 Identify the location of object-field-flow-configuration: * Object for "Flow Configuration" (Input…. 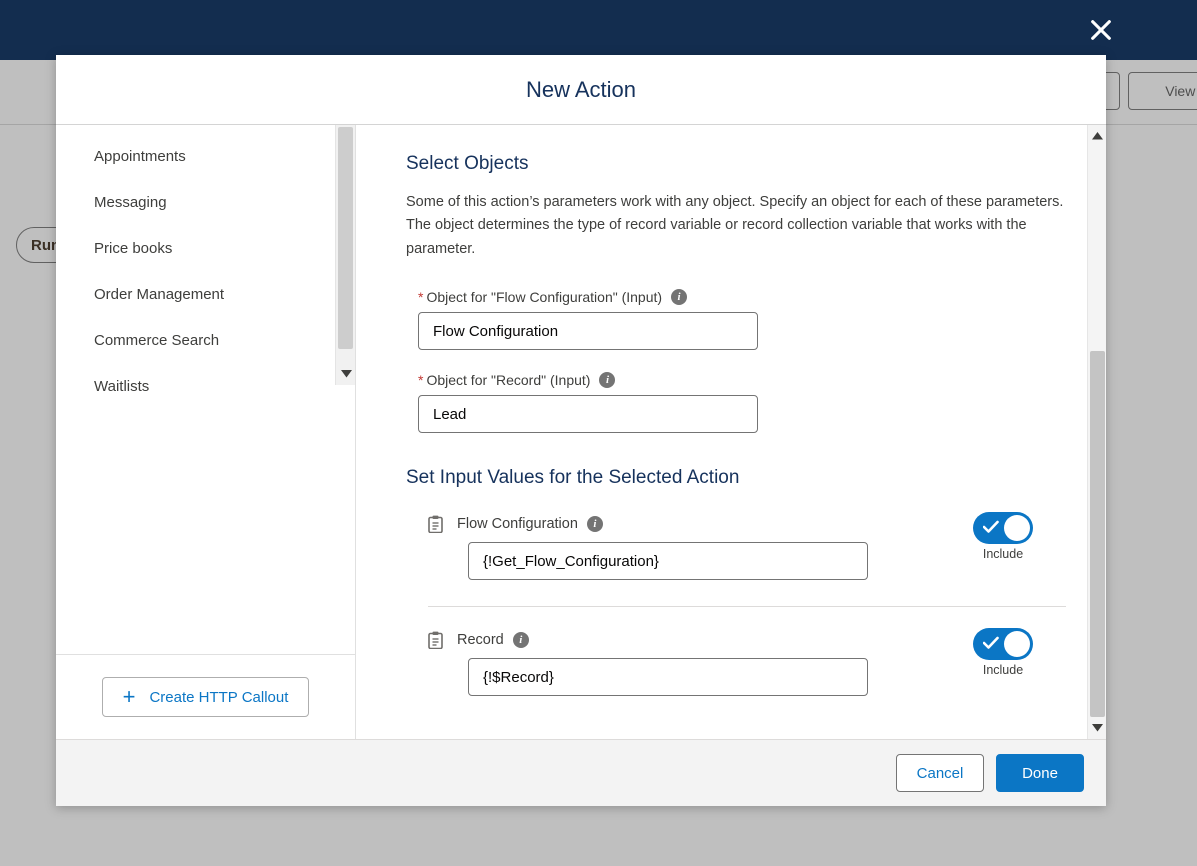
(742, 320).